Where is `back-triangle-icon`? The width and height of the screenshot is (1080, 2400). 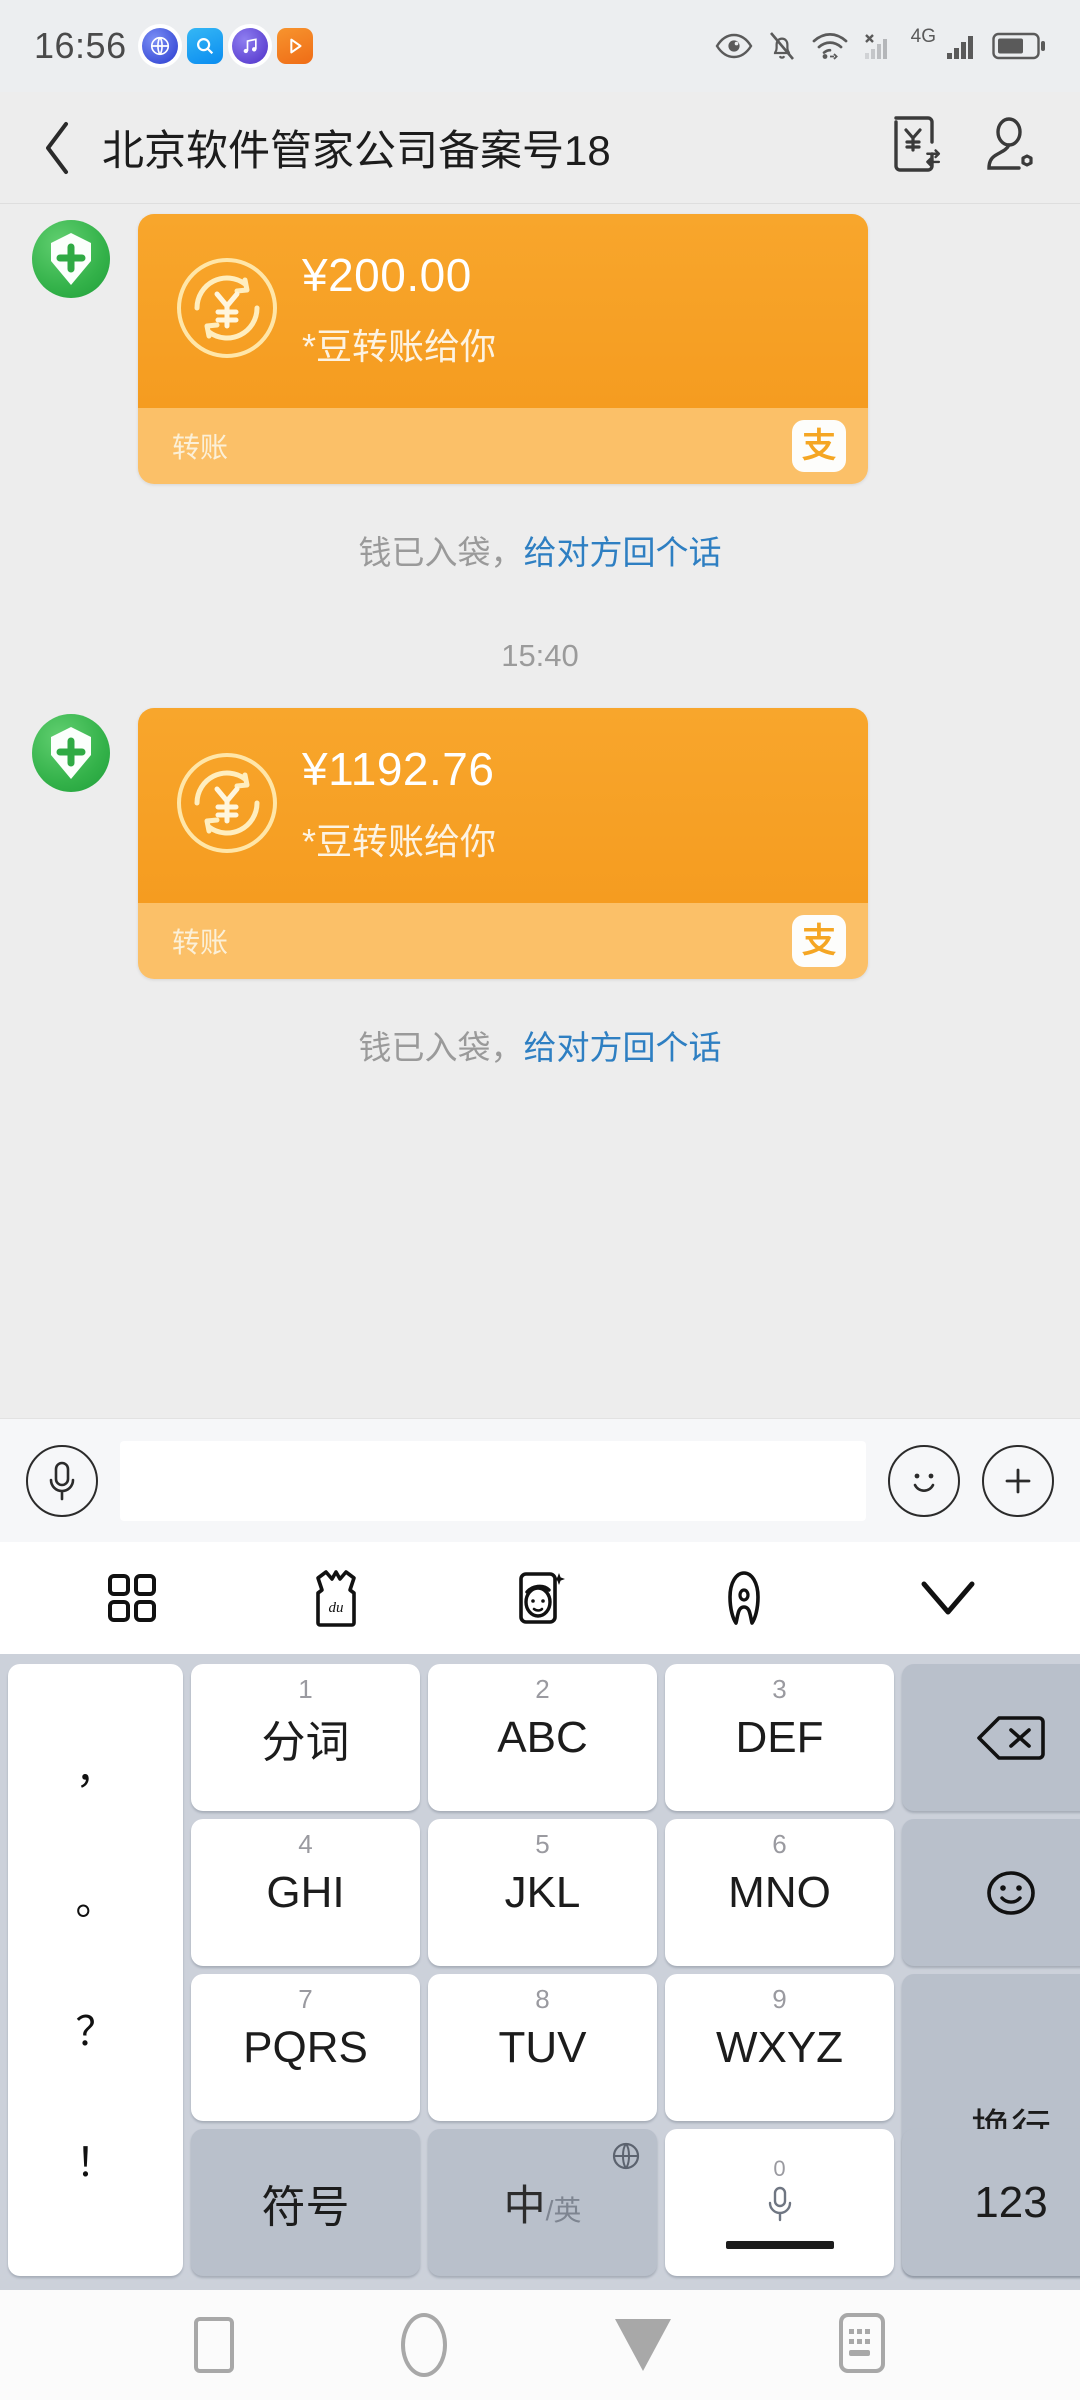 back-triangle-icon is located at coordinates (642, 2345).